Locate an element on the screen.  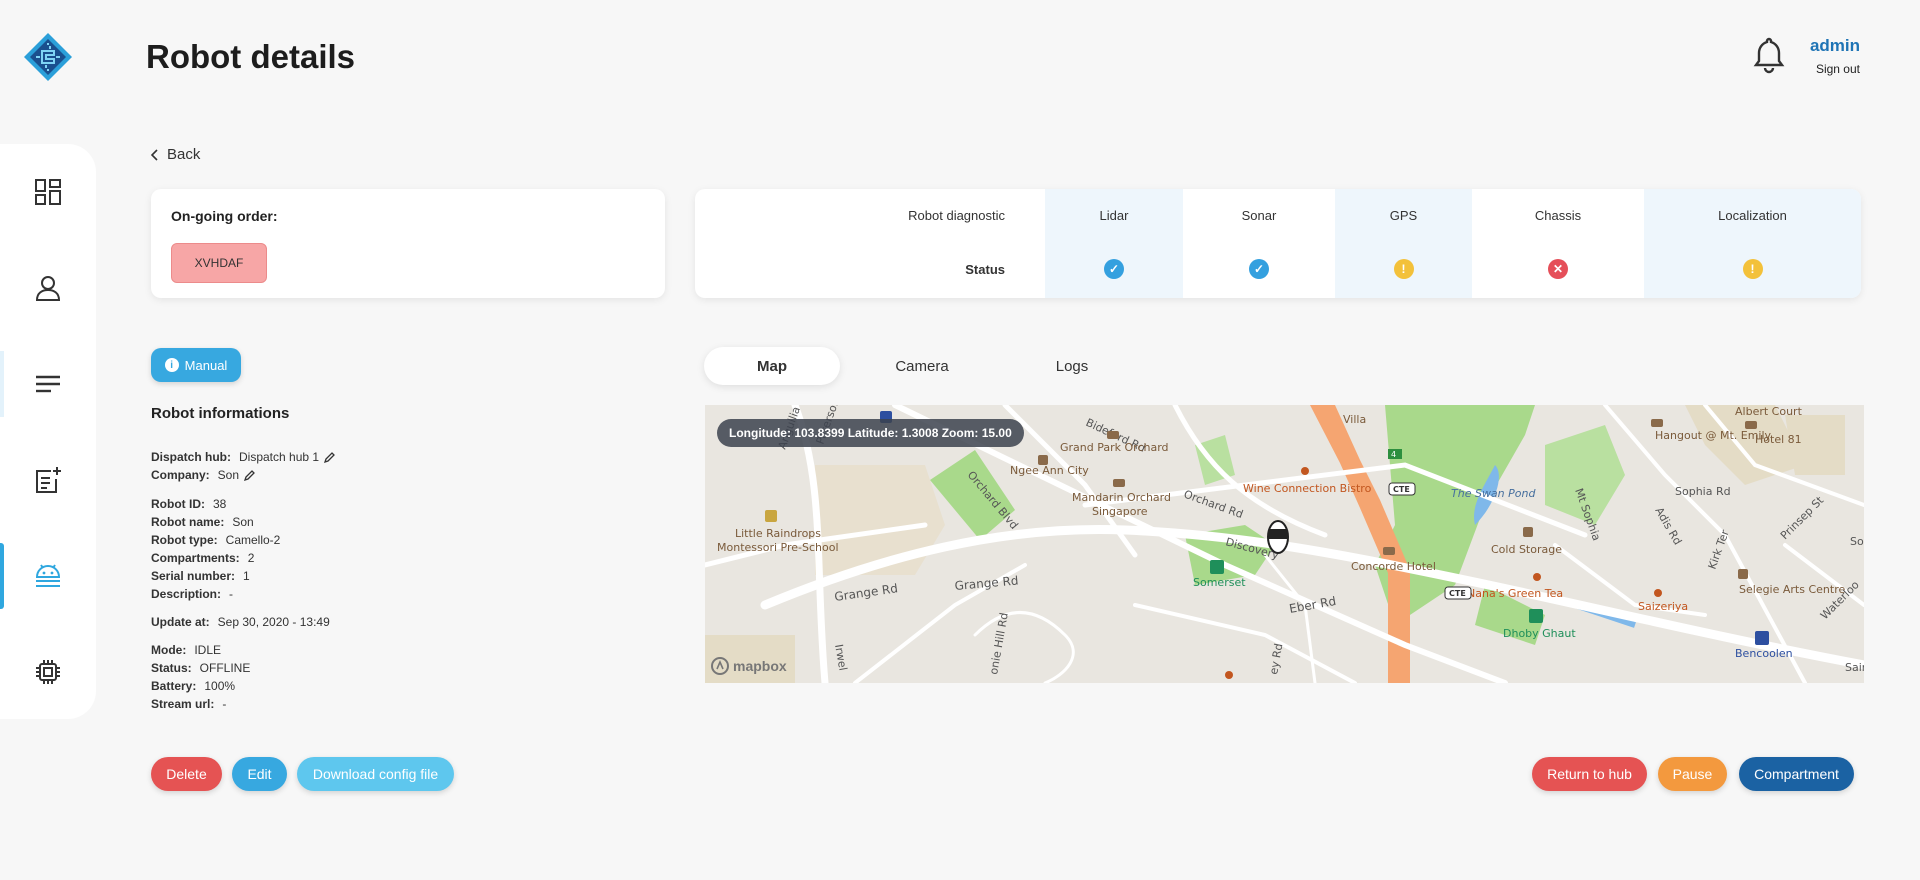
back-link: Back is located at coordinates (175, 154).